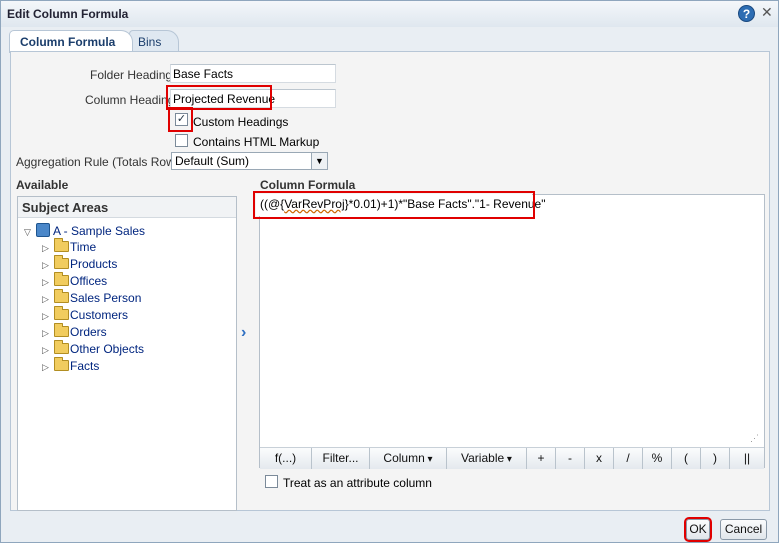 This screenshot has height=543, width=779. Describe the element at coordinates (150, 42) in the screenshot. I see `tab-bins-label: Bins` at that location.